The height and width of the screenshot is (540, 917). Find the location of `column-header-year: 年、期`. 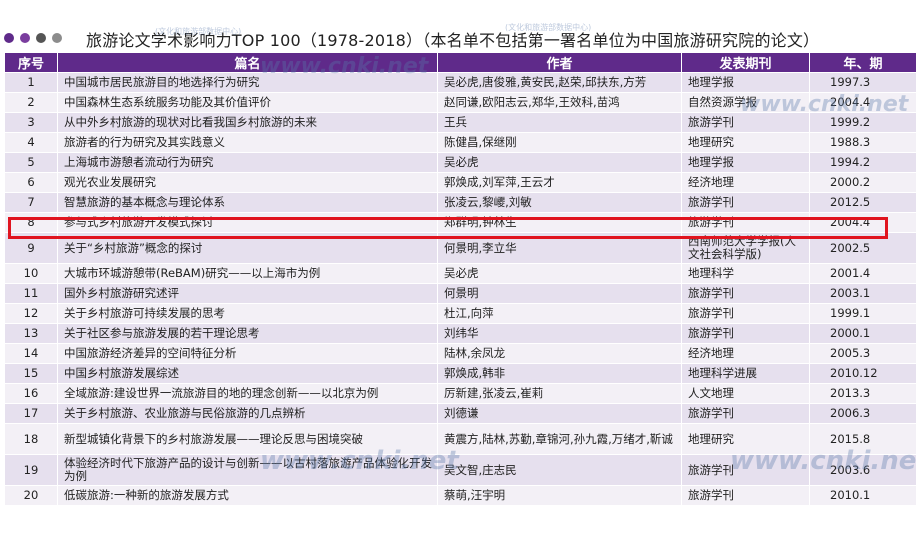

column-header-year: 年、期 is located at coordinates (863, 62).